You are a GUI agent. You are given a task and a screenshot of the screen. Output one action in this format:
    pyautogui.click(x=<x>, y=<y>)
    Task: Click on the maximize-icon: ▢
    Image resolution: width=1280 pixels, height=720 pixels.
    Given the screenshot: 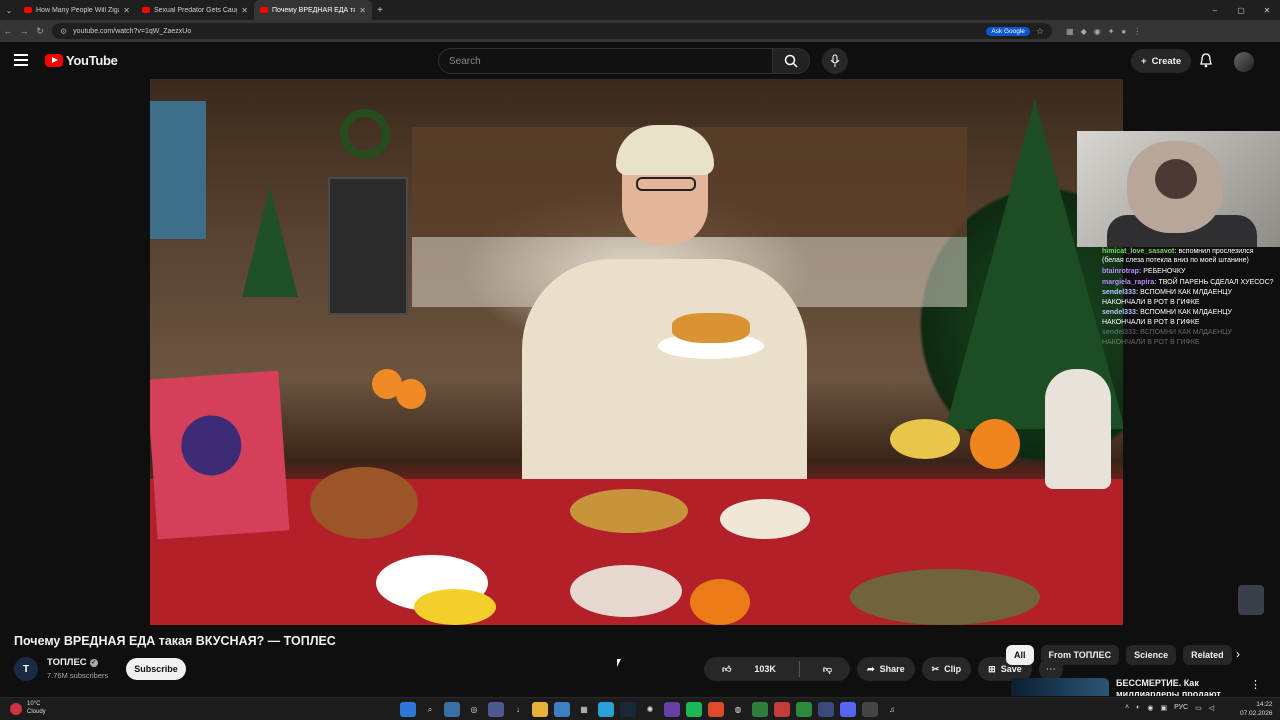 What is the action you would take?
    pyautogui.click(x=1241, y=10)
    